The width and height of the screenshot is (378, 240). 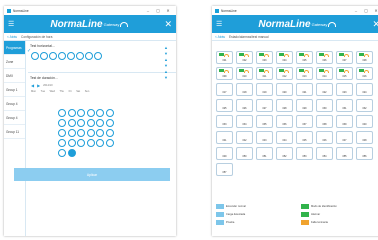 What do you see at coordinates (264, 105) in the screenshot?
I see `luminaire-tile: 027` at bounding box center [264, 105].